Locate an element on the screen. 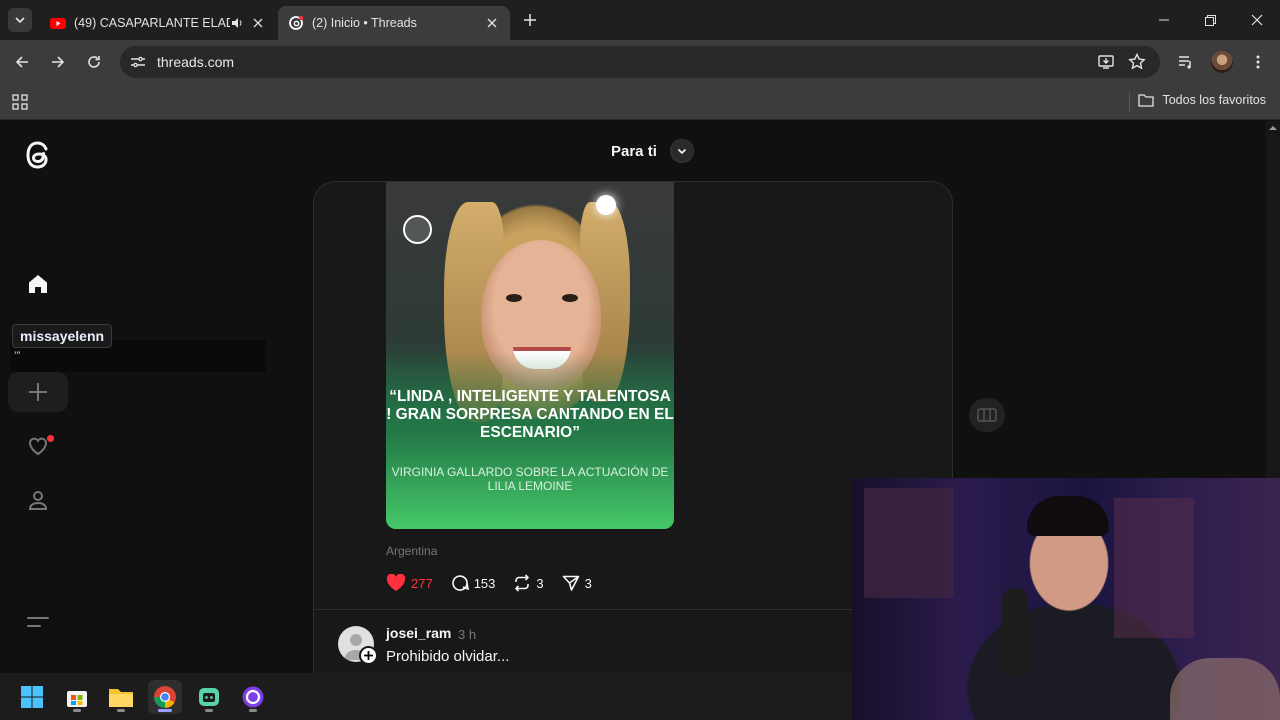 The width and height of the screenshot is (1280, 720). back-button is located at coordinates (22, 62).